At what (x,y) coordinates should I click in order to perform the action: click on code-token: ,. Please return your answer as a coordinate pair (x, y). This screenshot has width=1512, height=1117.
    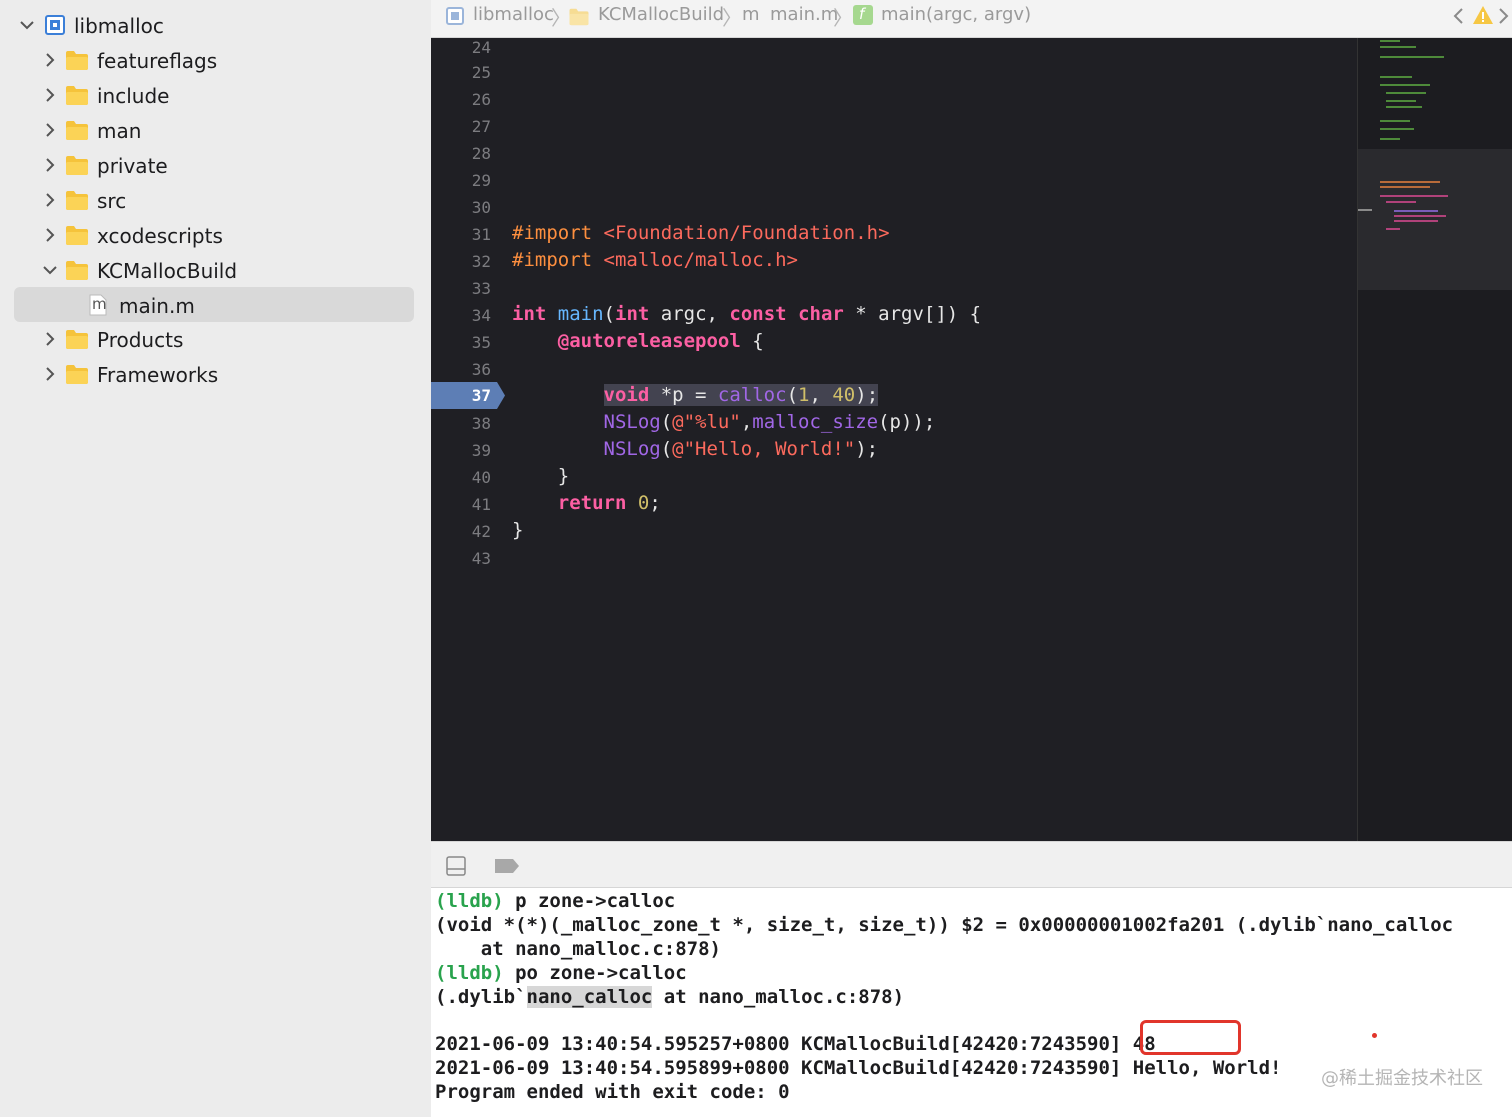
    Looking at the image, I should click on (821, 395).